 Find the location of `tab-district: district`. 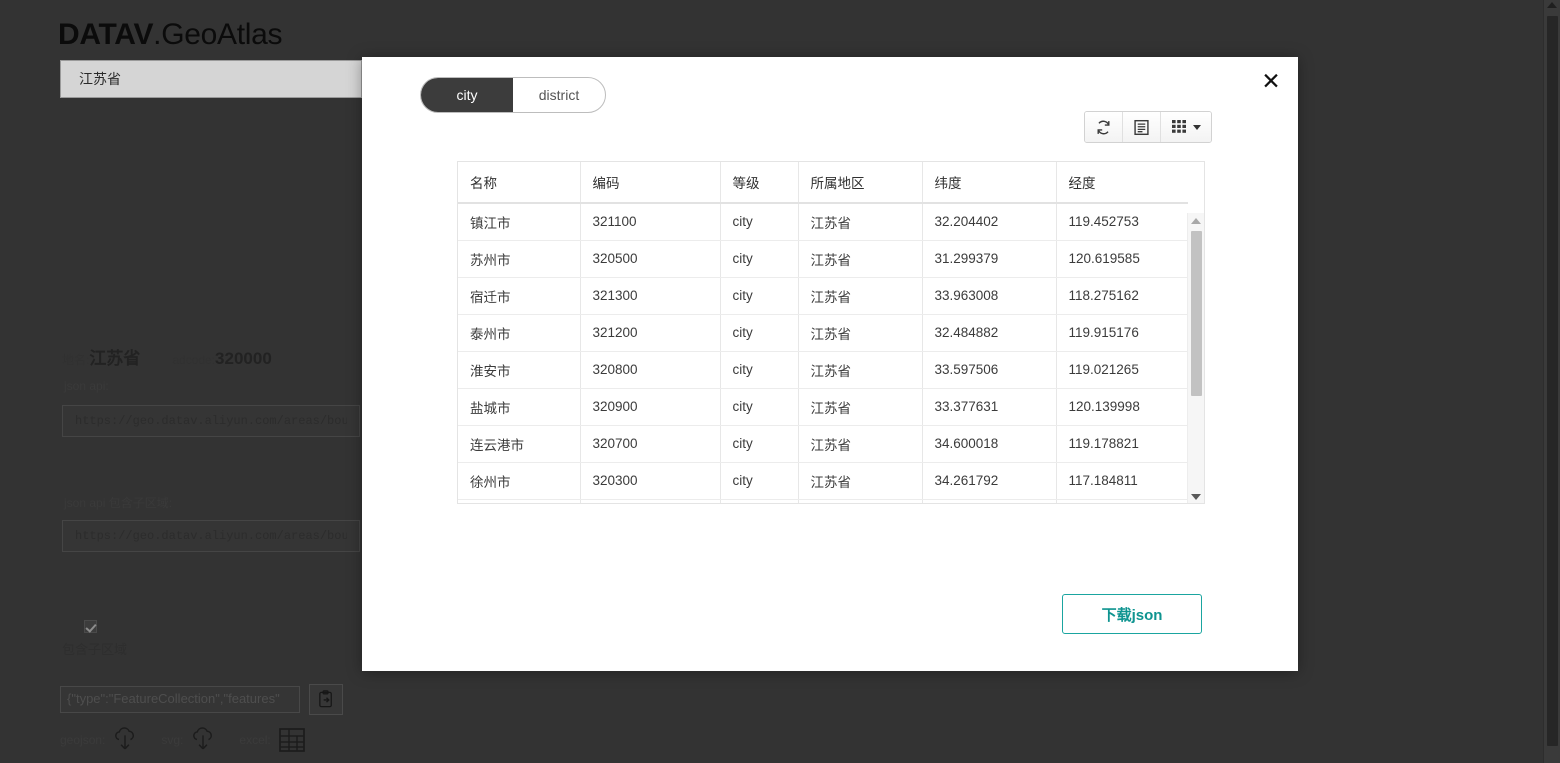

tab-district: district is located at coordinates (559, 95).